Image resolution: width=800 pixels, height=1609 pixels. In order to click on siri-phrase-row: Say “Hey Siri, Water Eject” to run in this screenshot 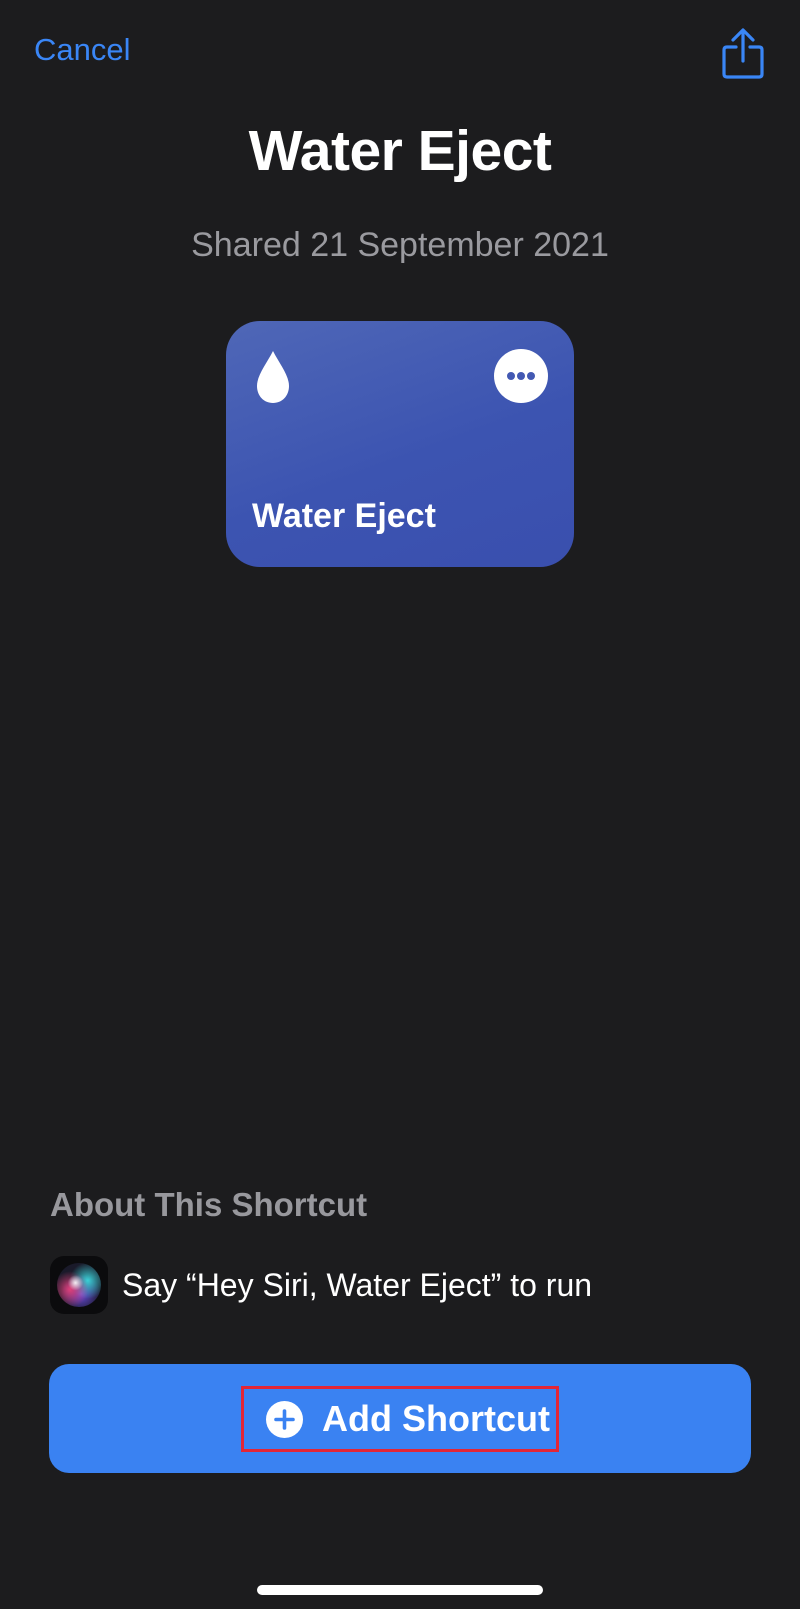, I will do `click(321, 1285)`.